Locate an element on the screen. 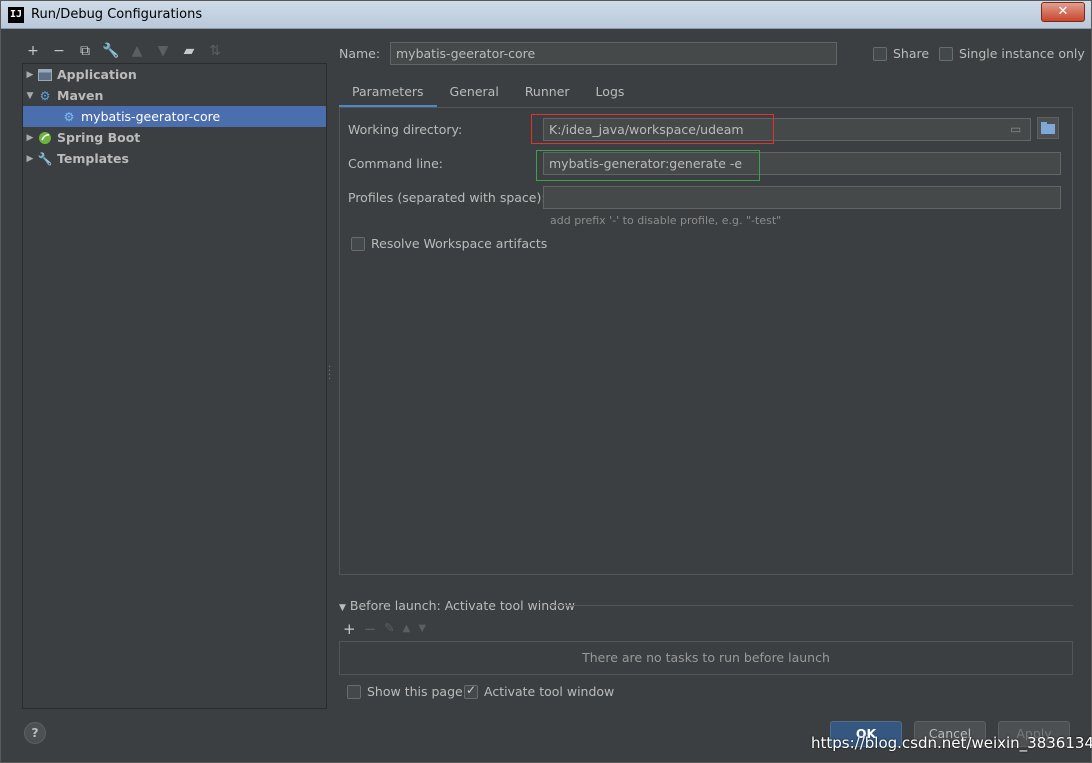  before-launch-header: ▼ Before launch: Activate tool window is located at coordinates (457, 605).